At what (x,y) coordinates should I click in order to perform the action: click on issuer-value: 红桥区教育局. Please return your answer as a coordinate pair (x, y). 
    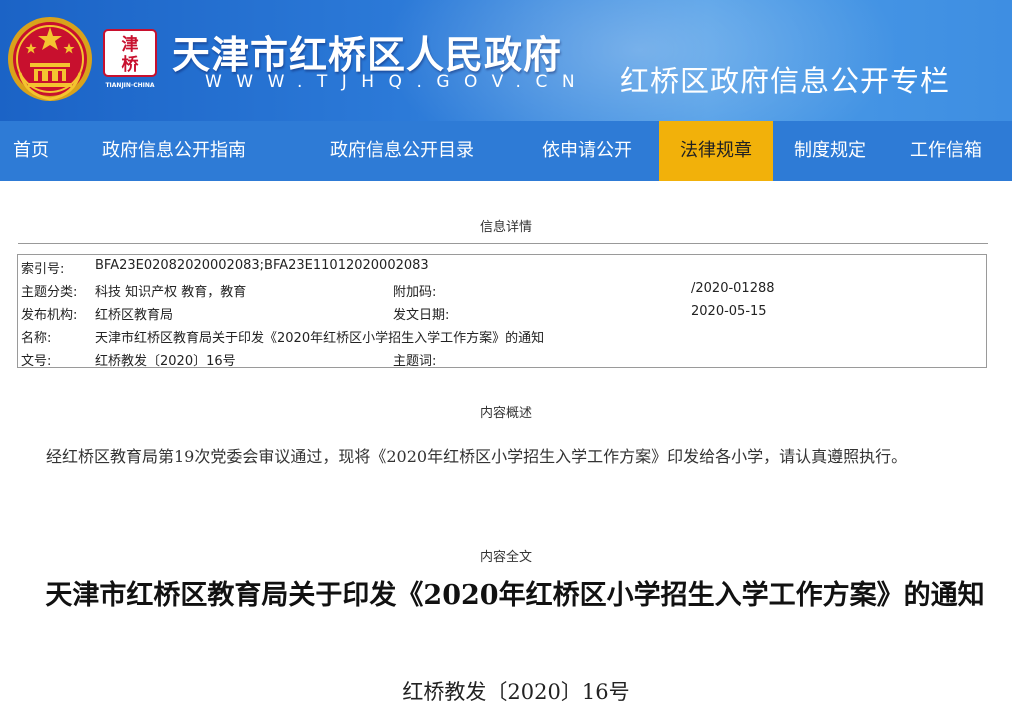
    Looking at the image, I should click on (134, 315).